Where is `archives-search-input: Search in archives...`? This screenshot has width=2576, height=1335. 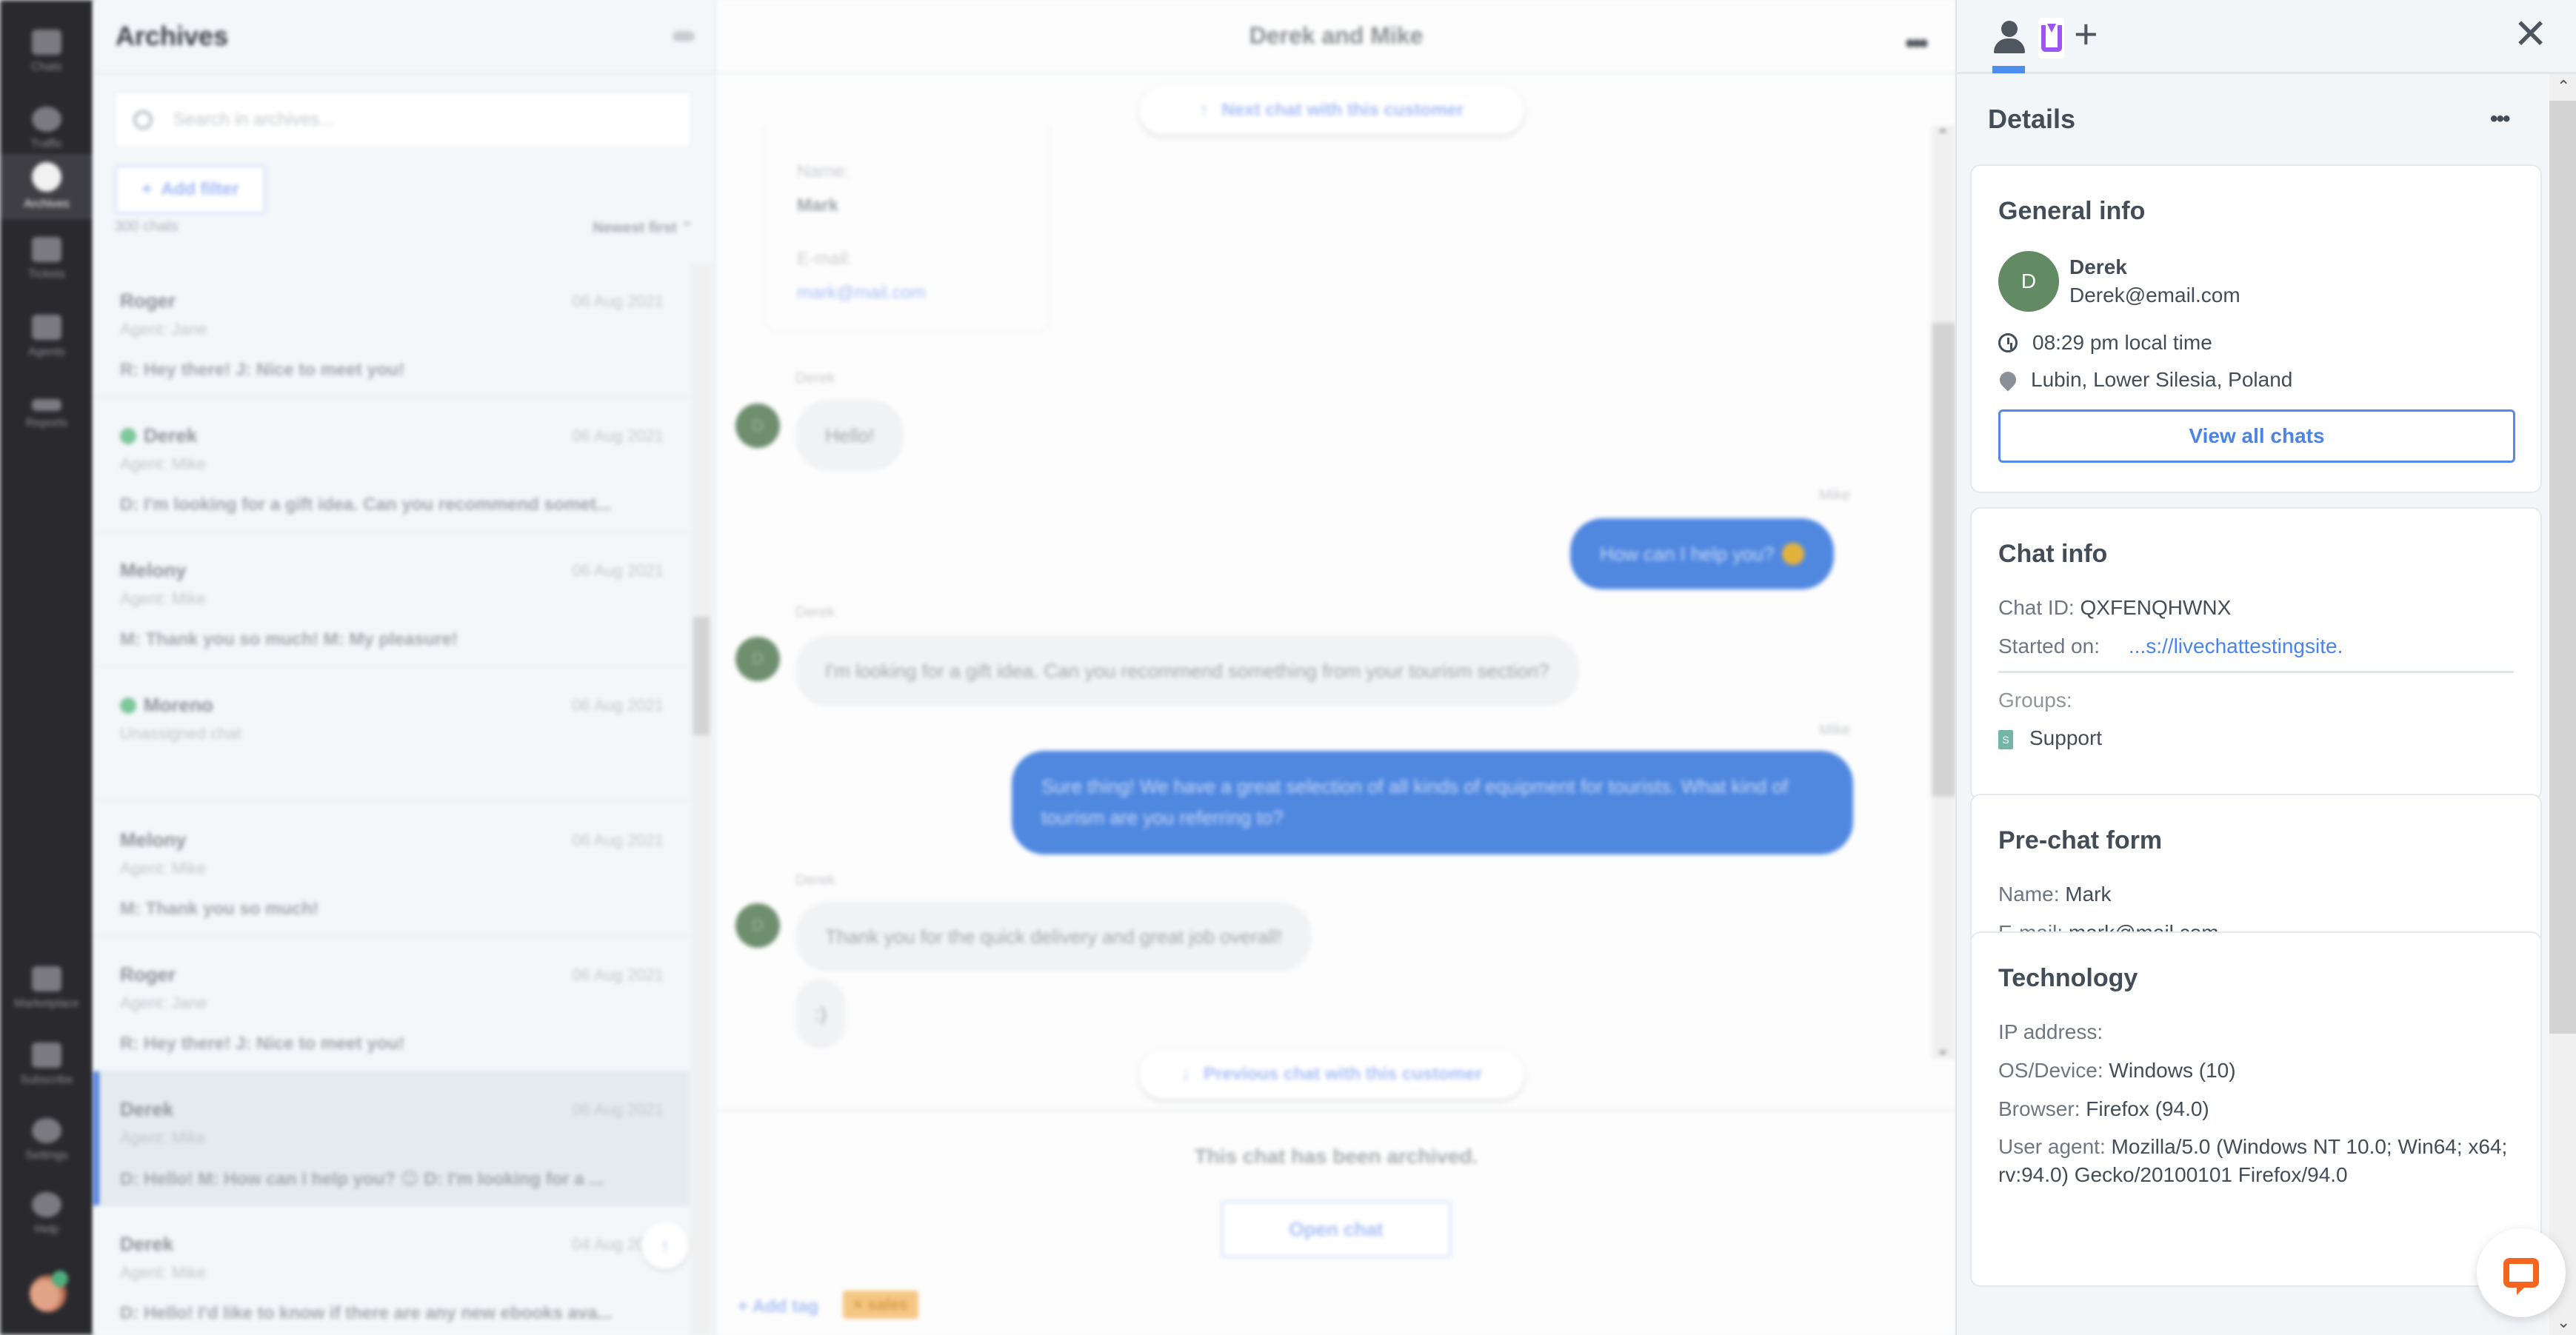 archives-search-input: Search in archives... is located at coordinates (403, 119).